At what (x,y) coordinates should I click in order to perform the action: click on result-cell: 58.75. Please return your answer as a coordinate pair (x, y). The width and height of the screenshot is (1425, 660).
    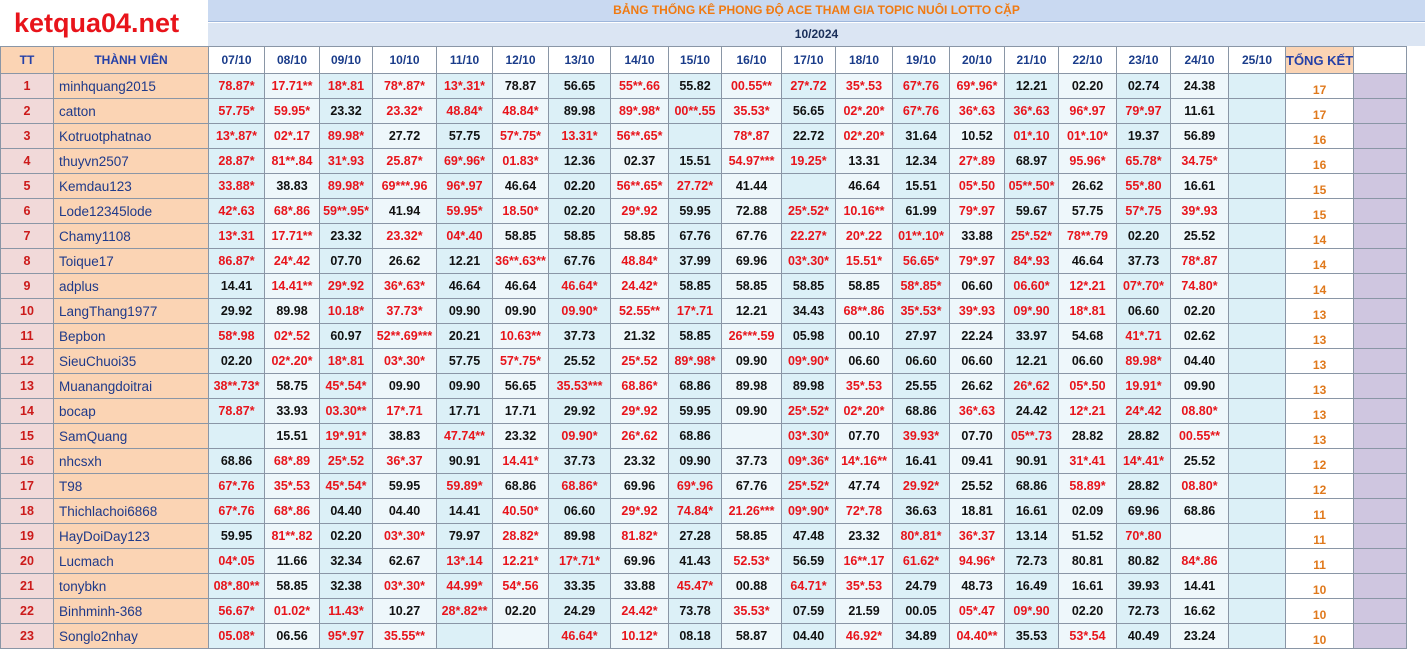
    Looking at the image, I should click on (292, 386).